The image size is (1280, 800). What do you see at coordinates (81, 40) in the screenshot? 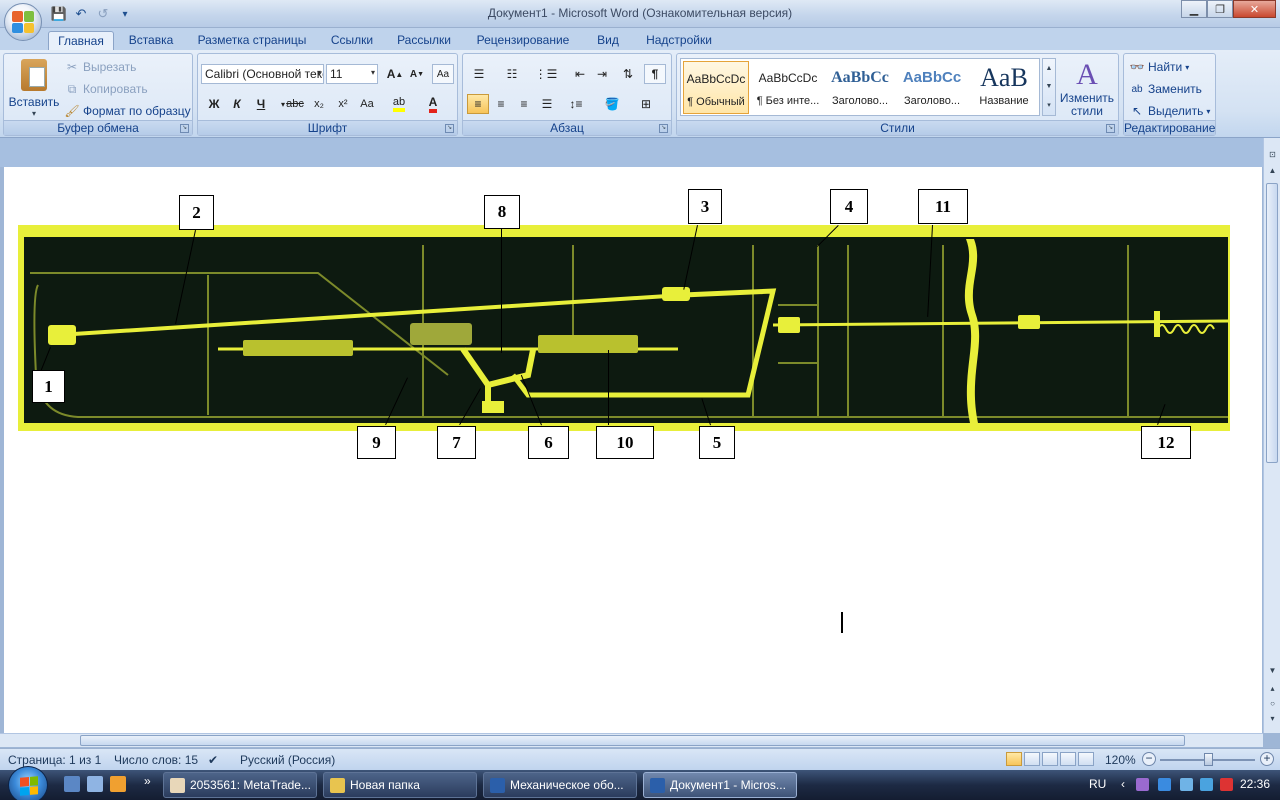
I see `tab-home: Главная` at bounding box center [81, 40].